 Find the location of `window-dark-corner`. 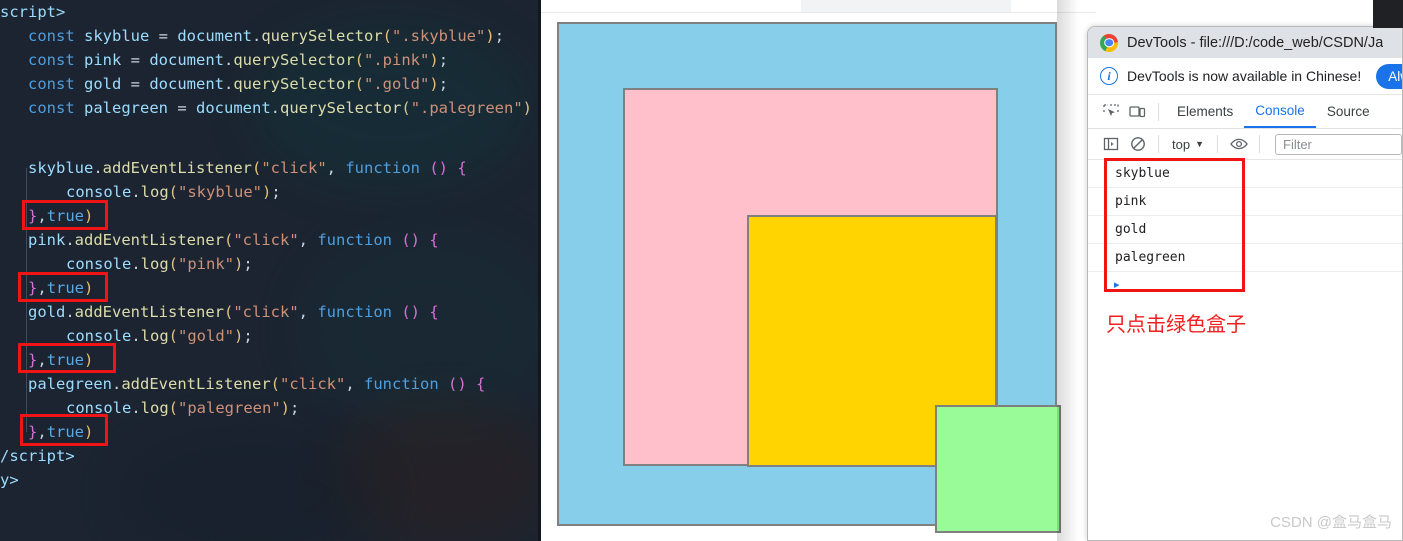

window-dark-corner is located at coordinates (1388, 14).